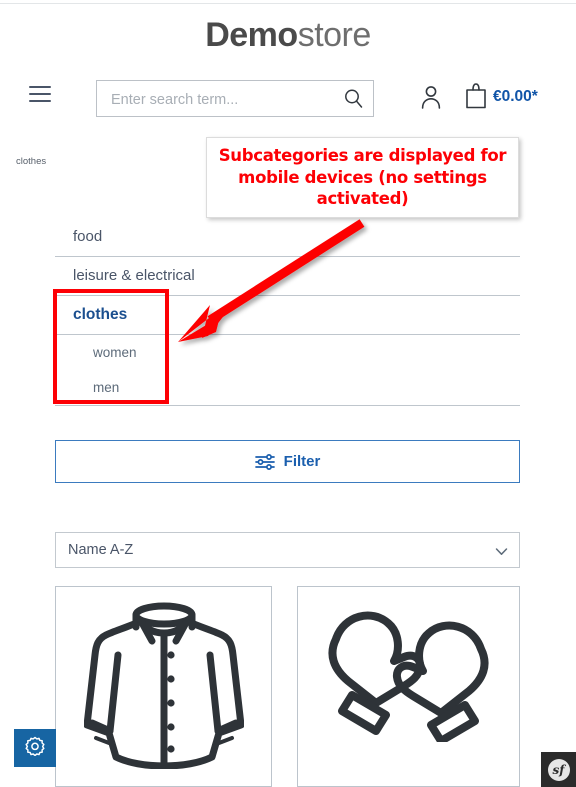  What do you see at coordinates (226, 99) in the screenshot?
I see `search-input` at bounding box center [226, 99].